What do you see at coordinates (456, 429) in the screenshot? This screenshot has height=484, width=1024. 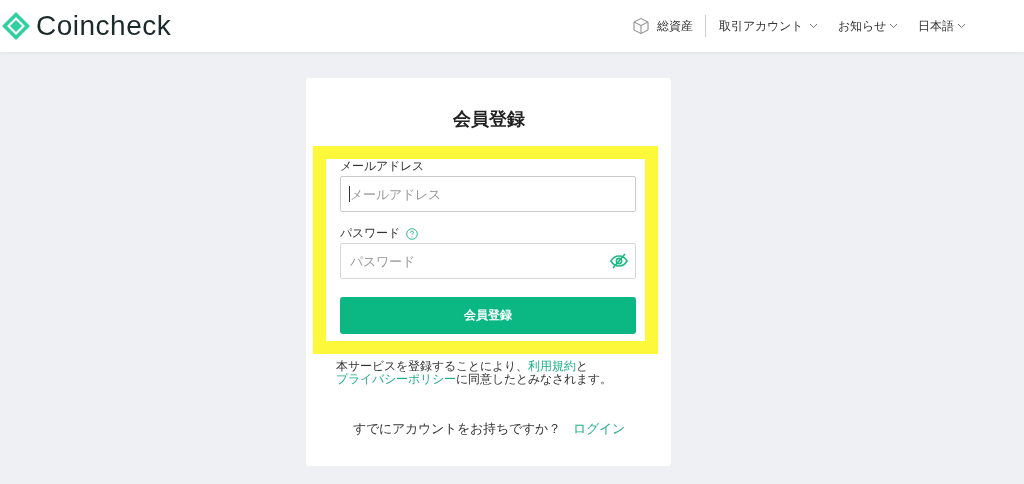 I see `login-prompt: すでにアカウントをお持ちですか？` at bounding box center [456, 429].